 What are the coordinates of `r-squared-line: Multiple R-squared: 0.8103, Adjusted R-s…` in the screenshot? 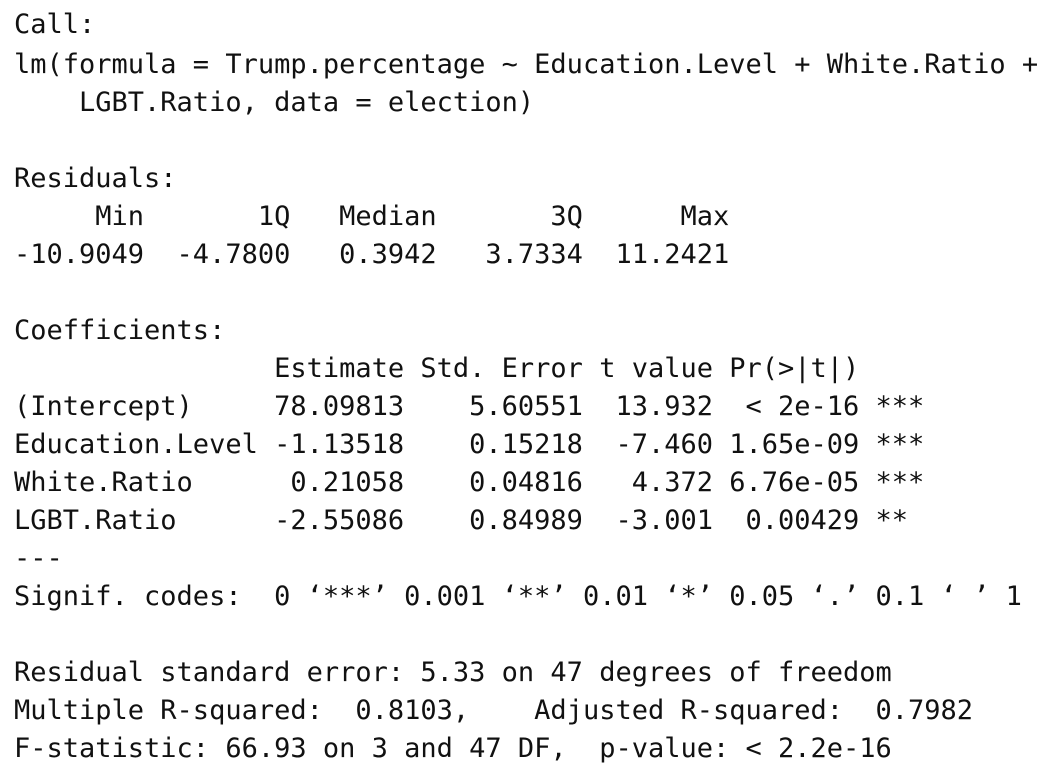 It's located at (494, 710).